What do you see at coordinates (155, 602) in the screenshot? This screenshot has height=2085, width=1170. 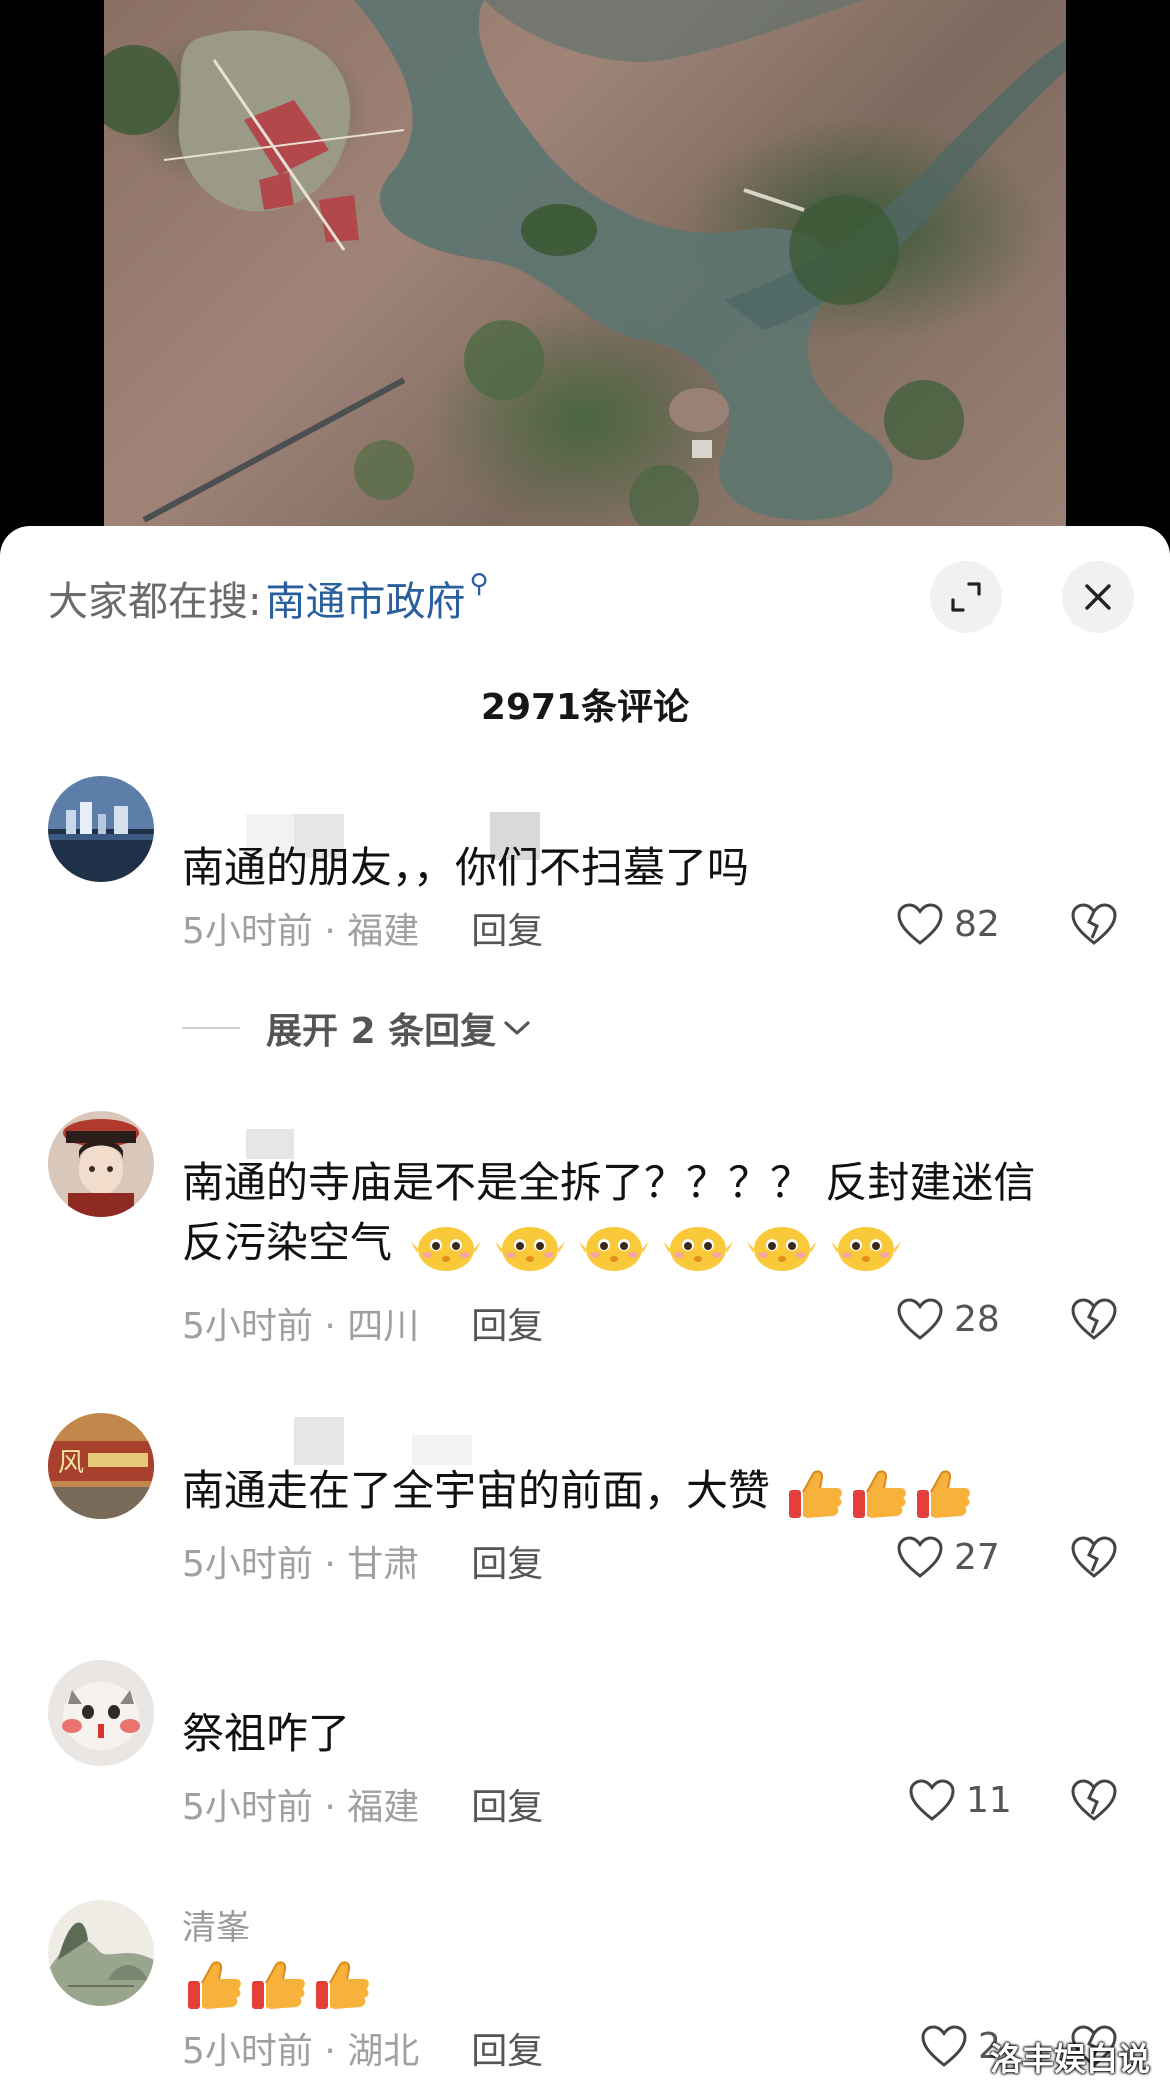 I see `trending-search-prefix: 大家都在搜:` at bounding box center [155, 602].